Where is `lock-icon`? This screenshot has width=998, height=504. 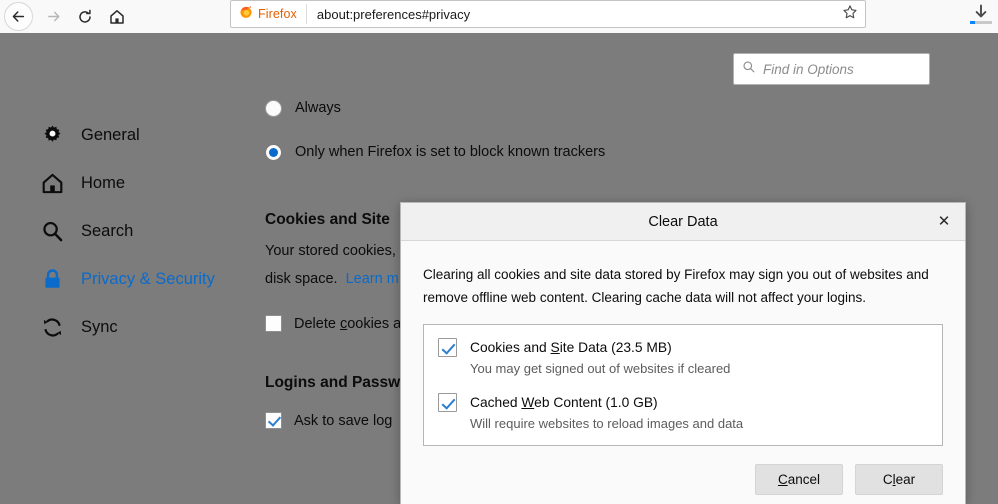 lock-icon is located at coordinates (52, 279).